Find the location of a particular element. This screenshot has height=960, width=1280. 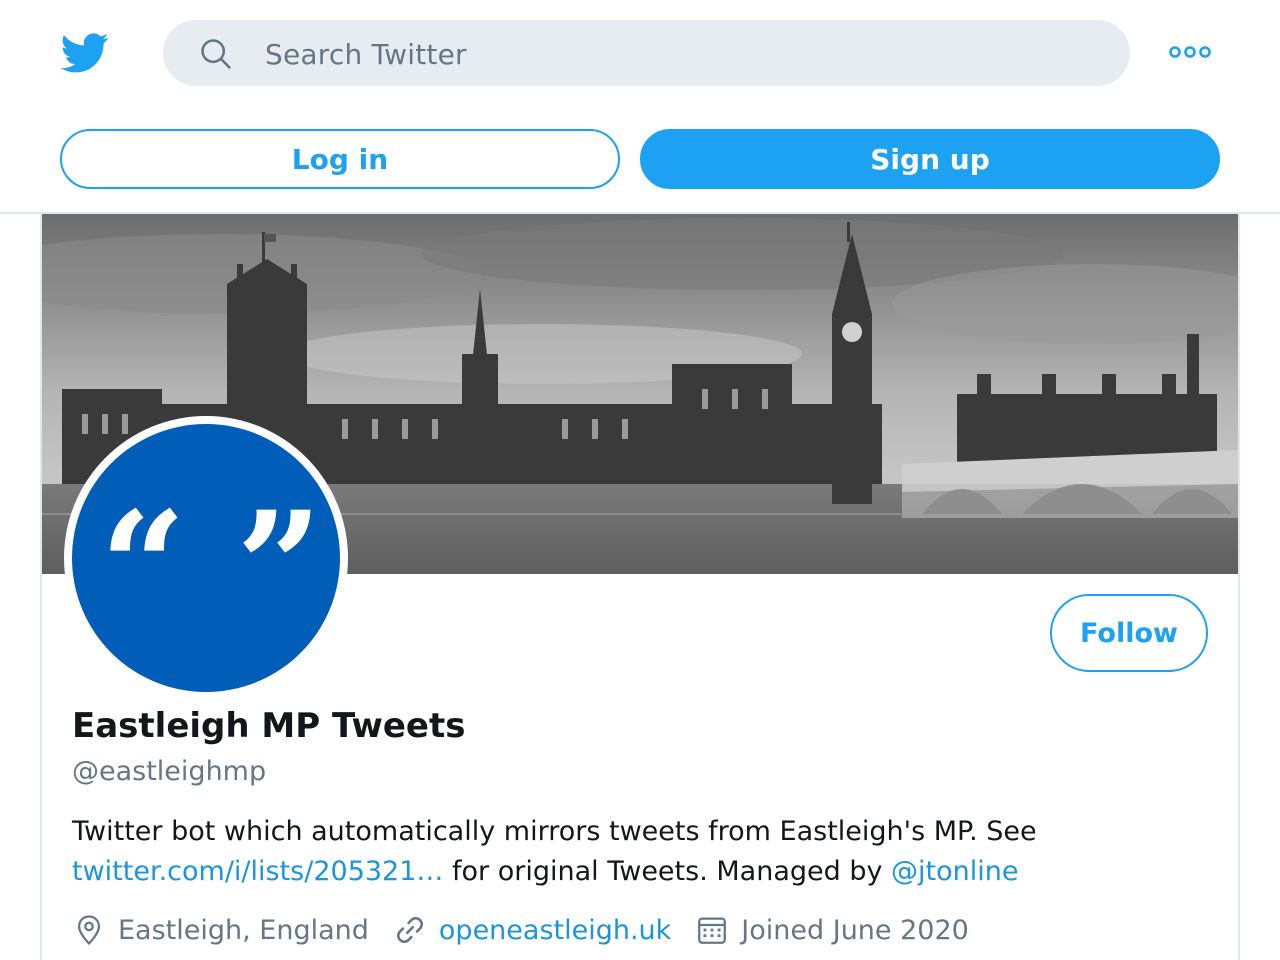

website-link: openeastleigh.uk is located at coordinates (555, 930).